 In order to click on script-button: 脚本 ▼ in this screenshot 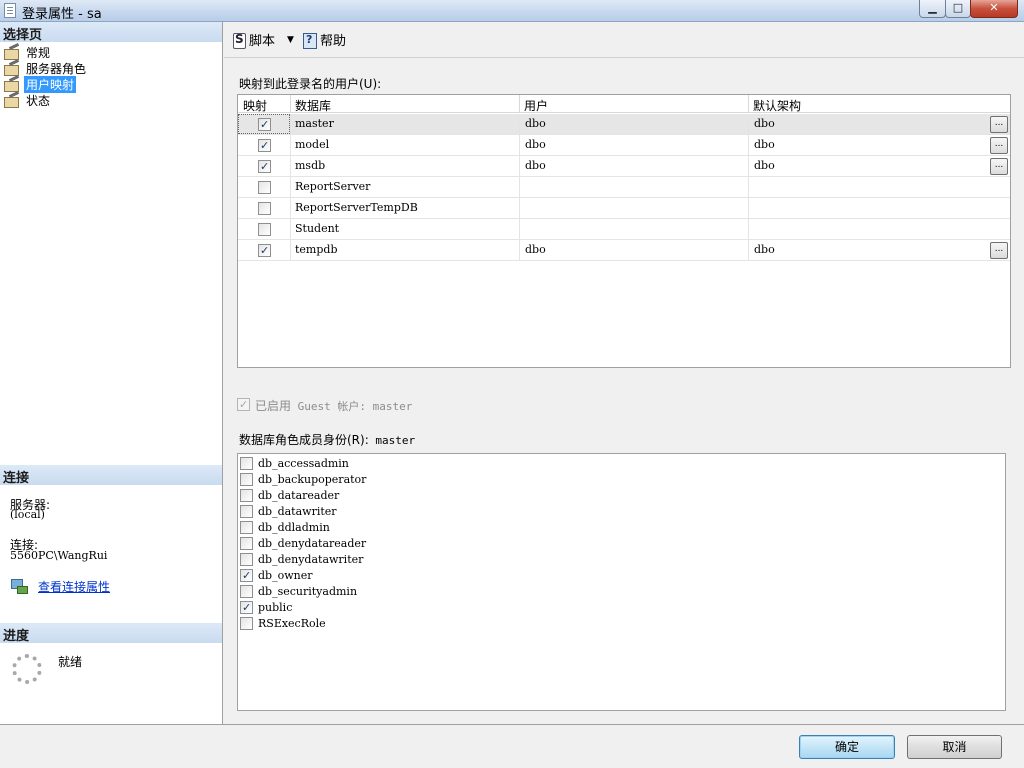, I will do `click(262, 39)`.